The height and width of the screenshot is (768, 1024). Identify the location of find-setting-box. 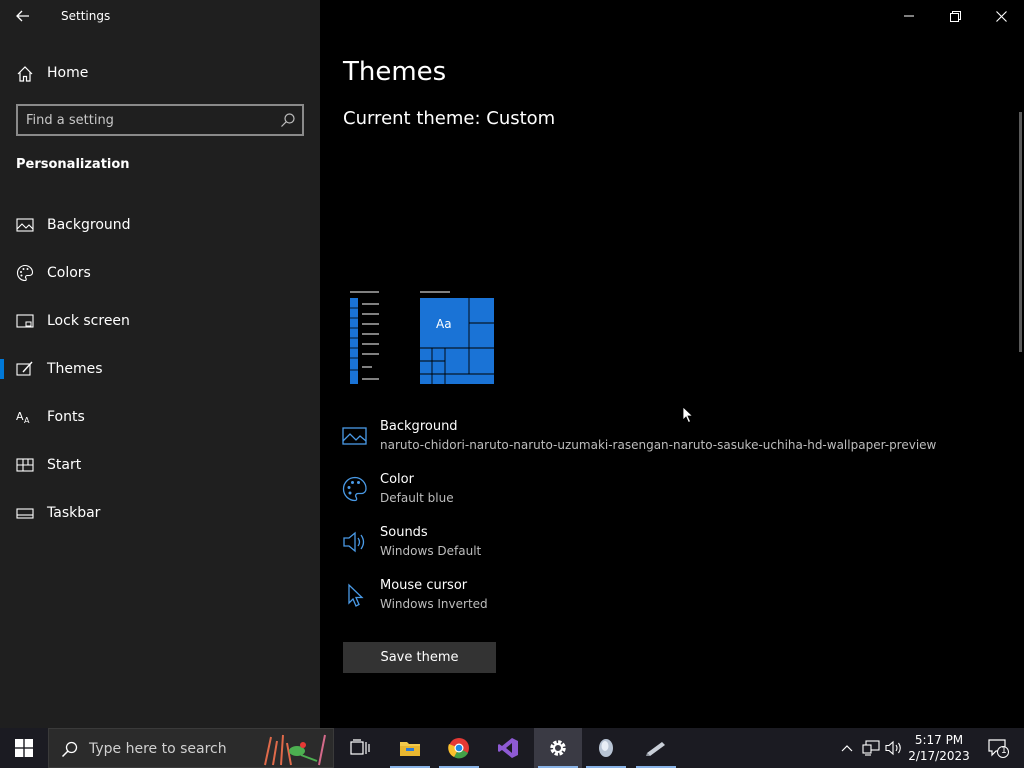
(160, 120).